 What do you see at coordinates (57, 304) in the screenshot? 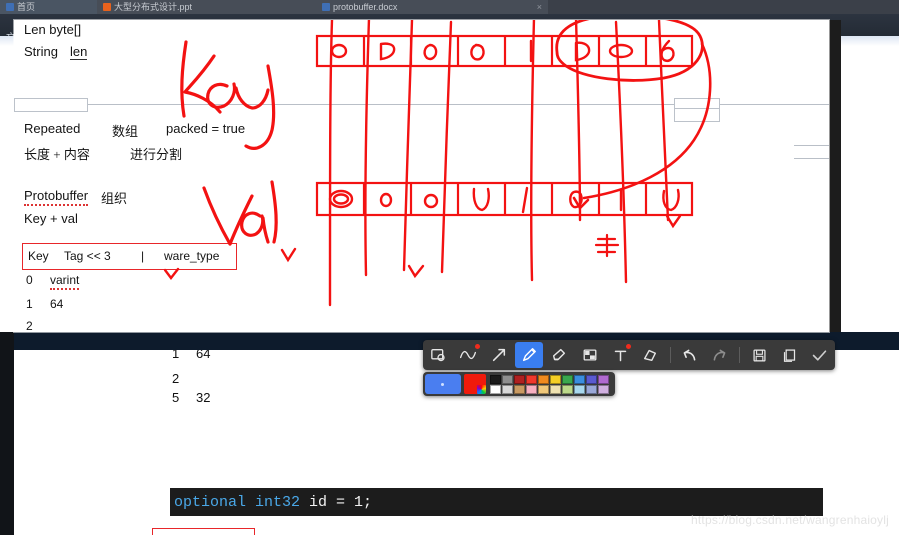
I see `text-row1-val: 64` at bounding box center [57, 304].